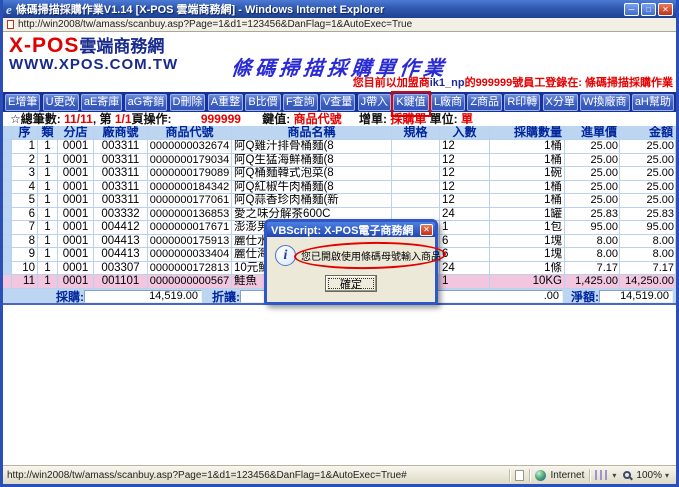  What do you see at coordinates (648, 228) in the screenshot?
I see `table-cell: 95.00` at bounding box center [648, 228].